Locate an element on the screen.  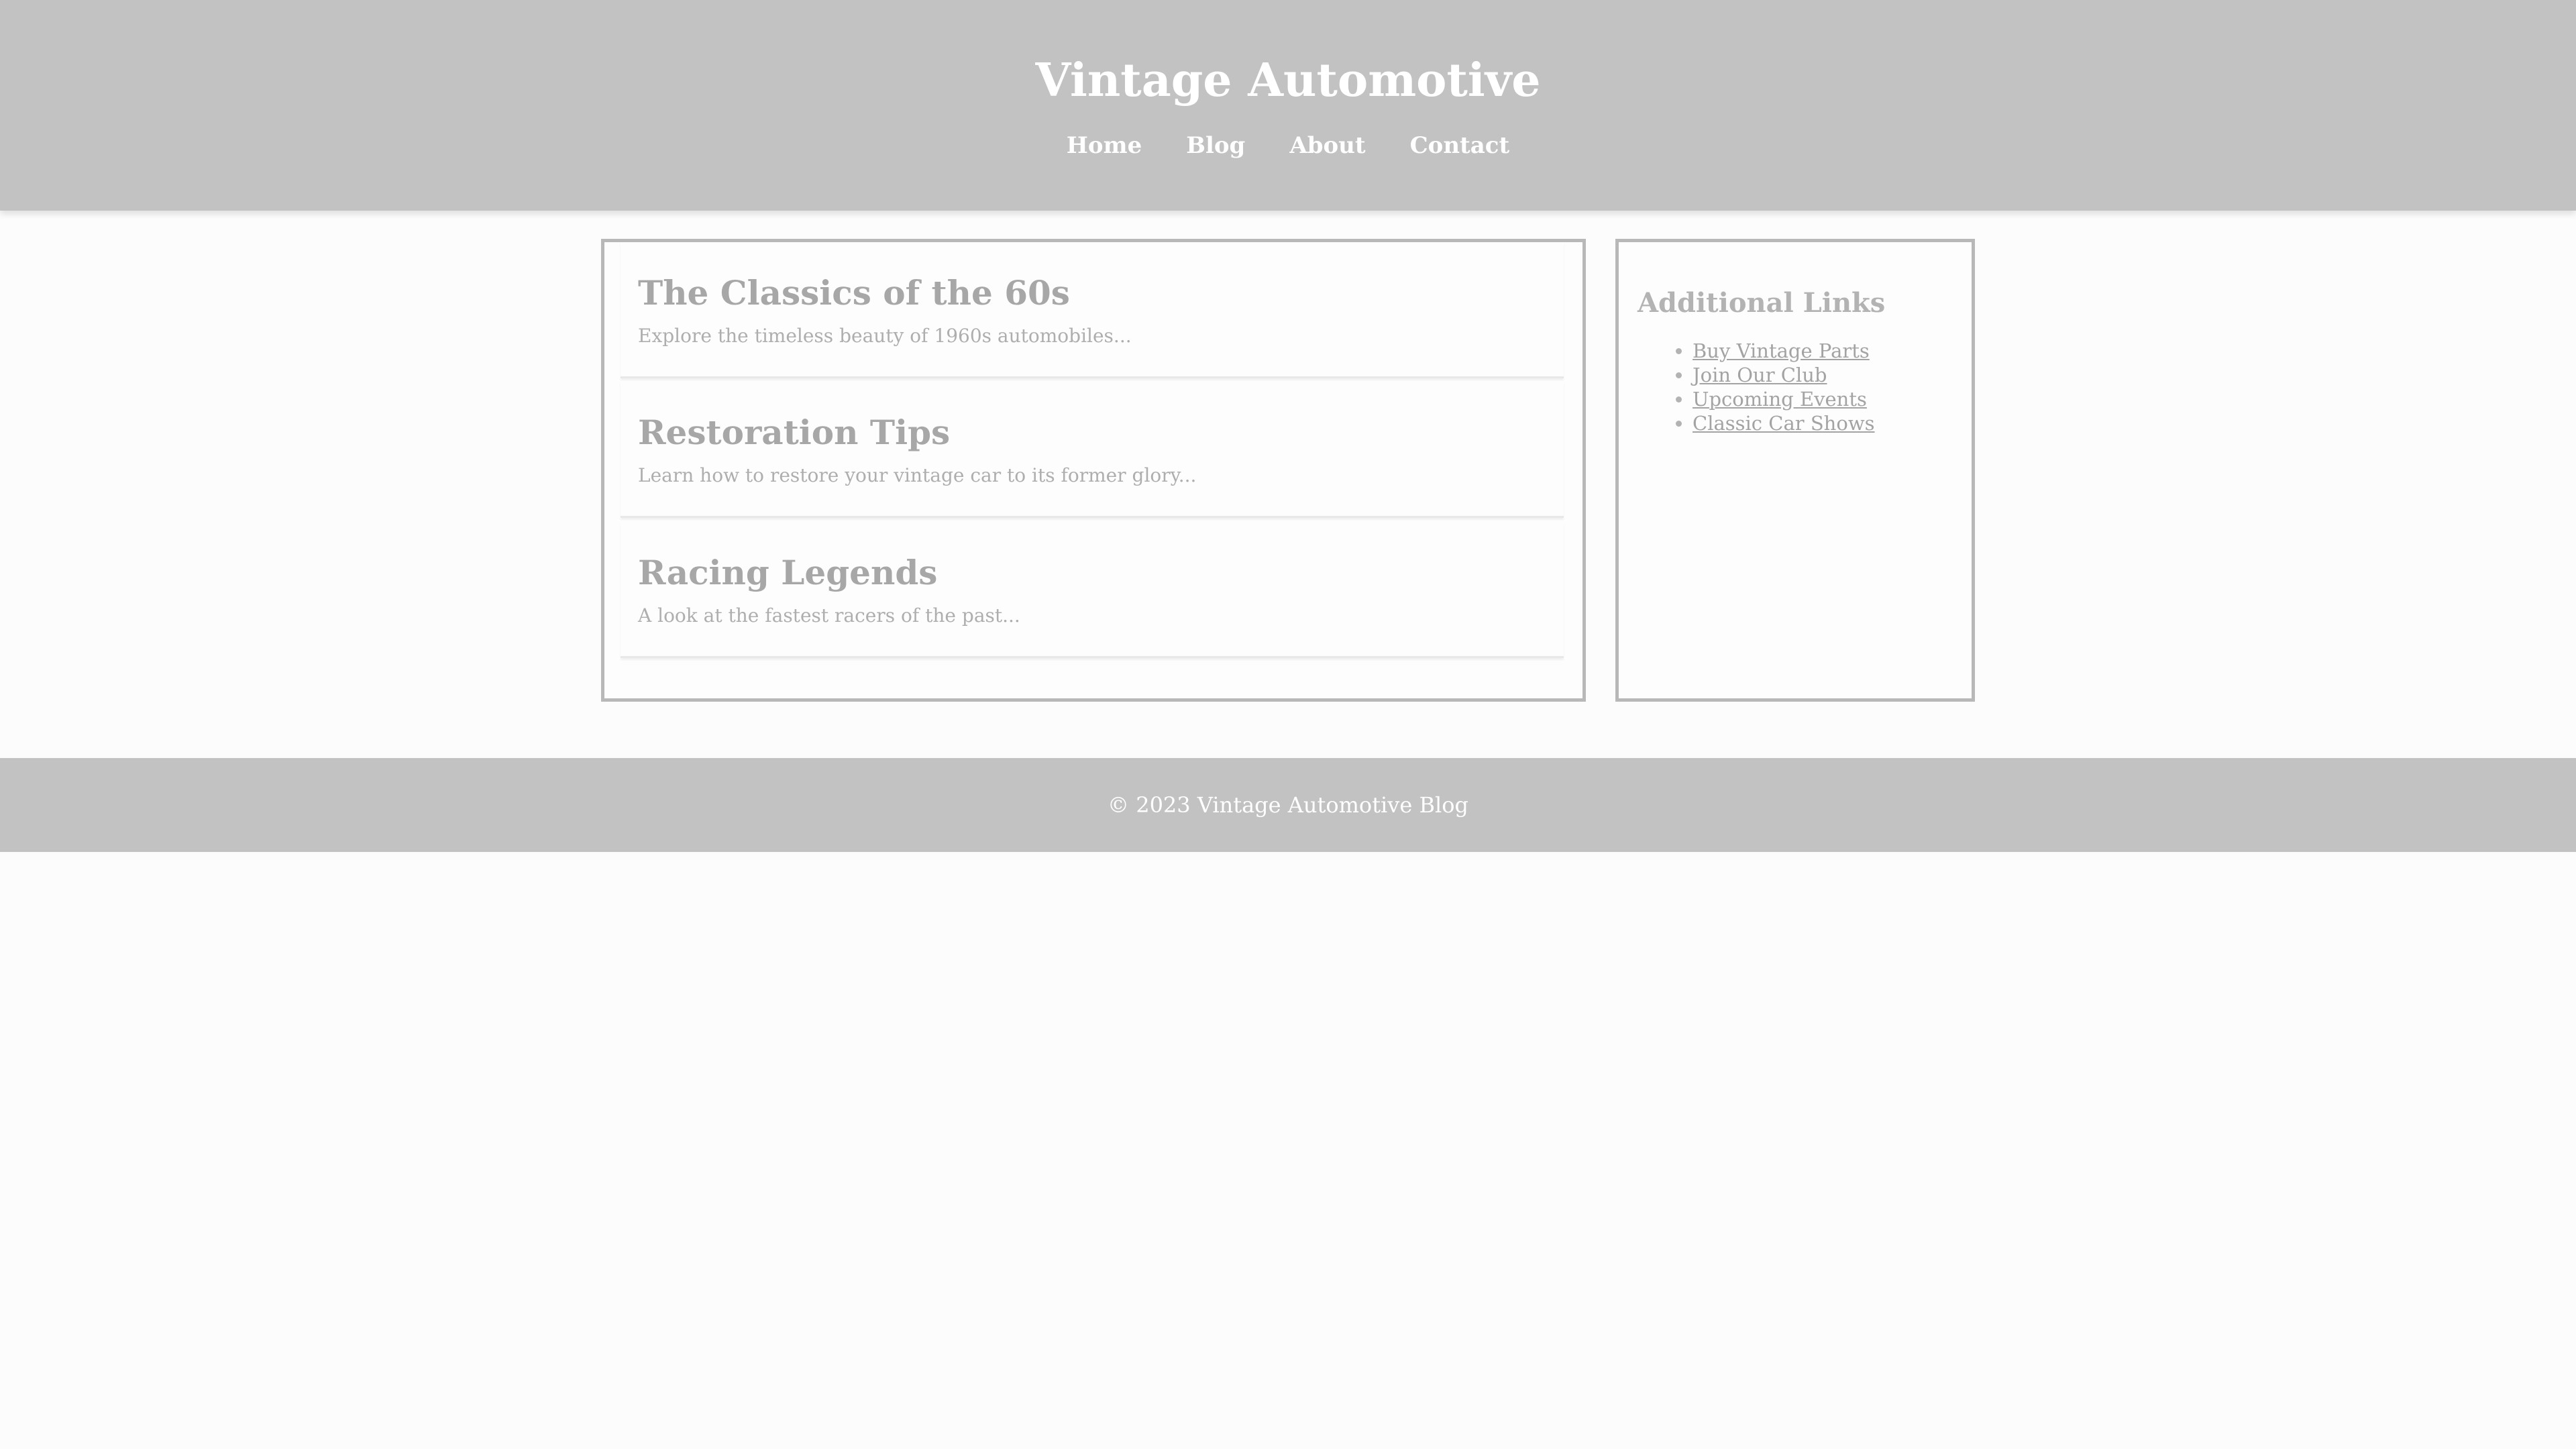
nav-blog-link: Blog is located at coordinates (1215, 145).